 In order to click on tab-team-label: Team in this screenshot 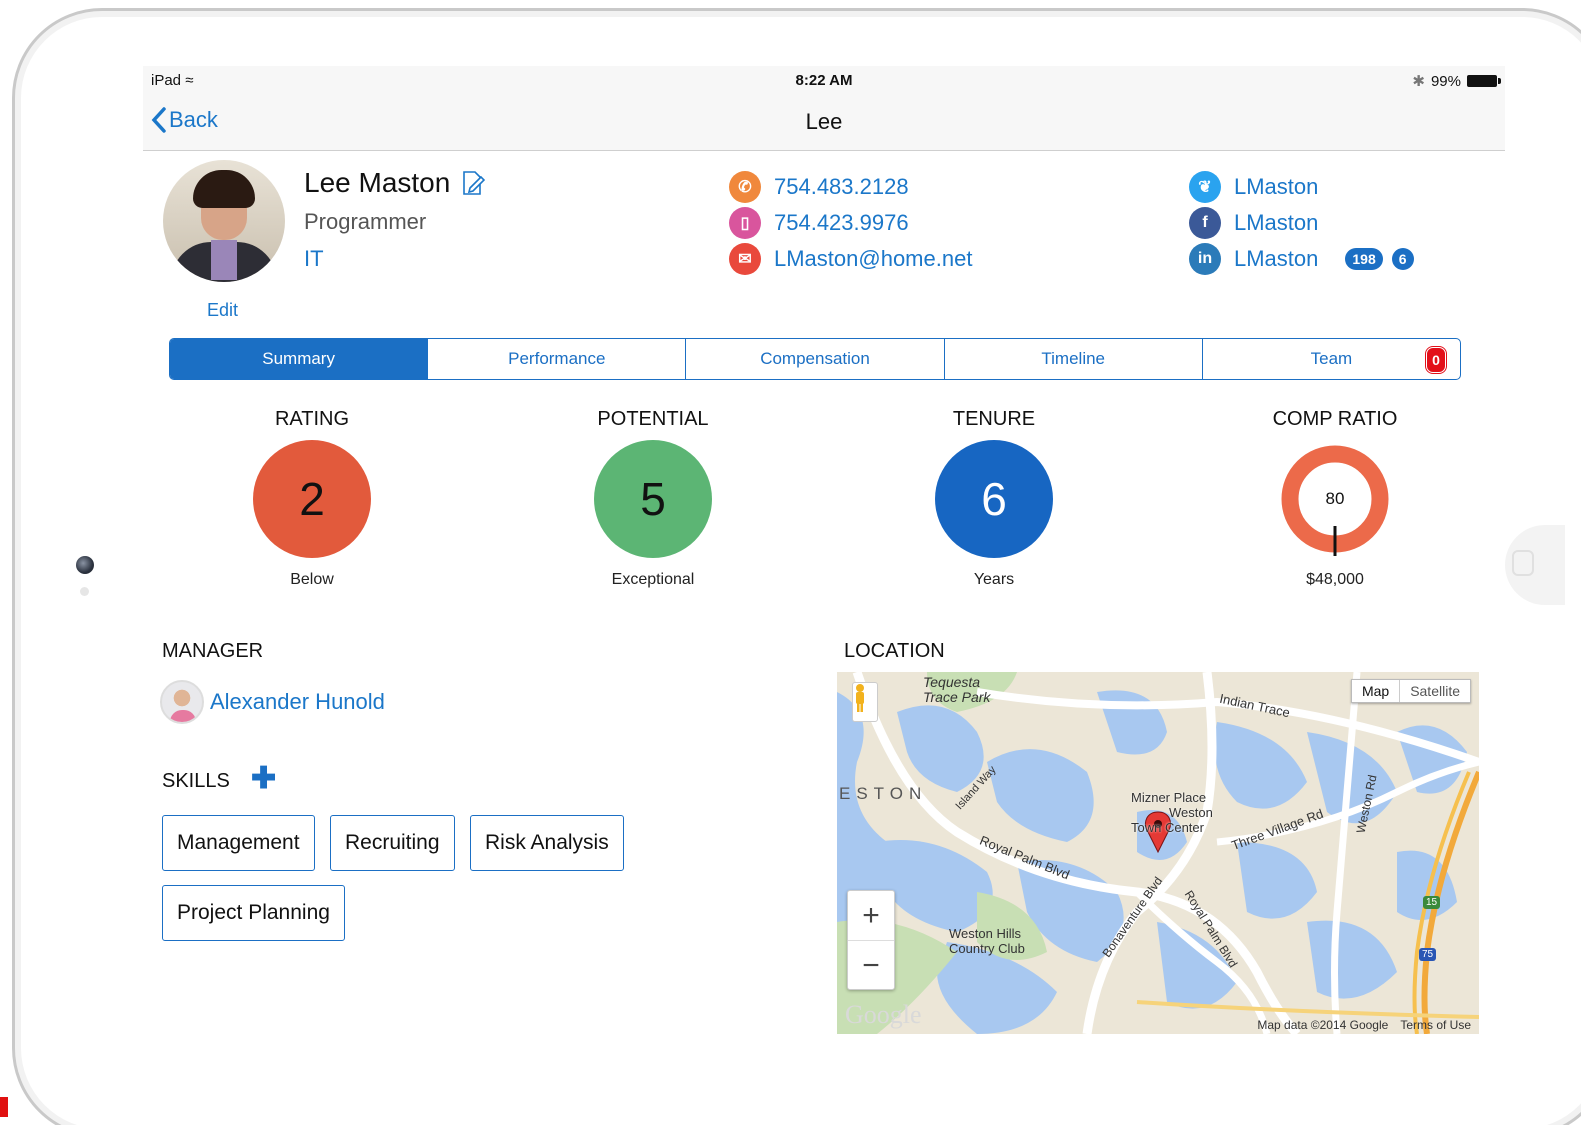, I will do `click(1331, 358)`.